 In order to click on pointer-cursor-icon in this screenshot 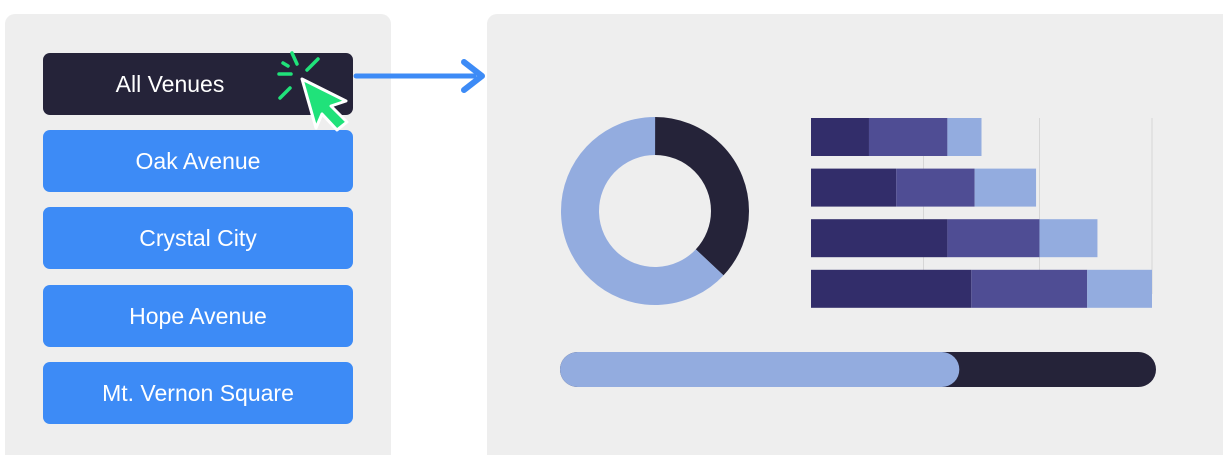, I will do `click(324, 104)`.